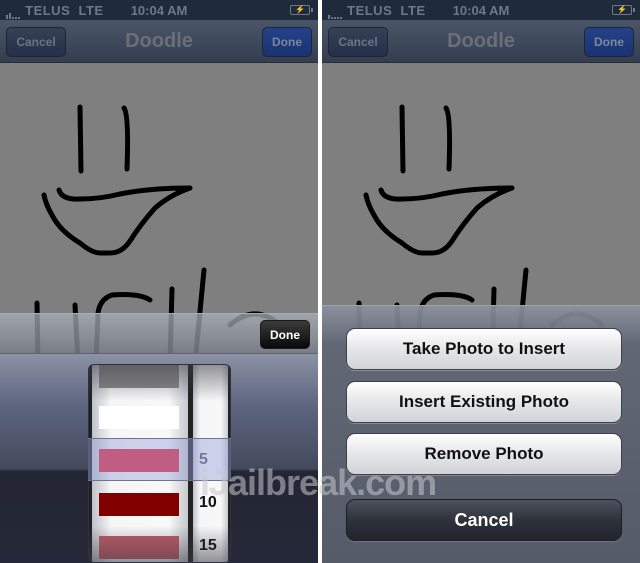 The height and width of the screenshot is (563, 640). Describe the element at coordinates (159, 459) in the screenshot. I see `picker-selection-indicator` at that location.